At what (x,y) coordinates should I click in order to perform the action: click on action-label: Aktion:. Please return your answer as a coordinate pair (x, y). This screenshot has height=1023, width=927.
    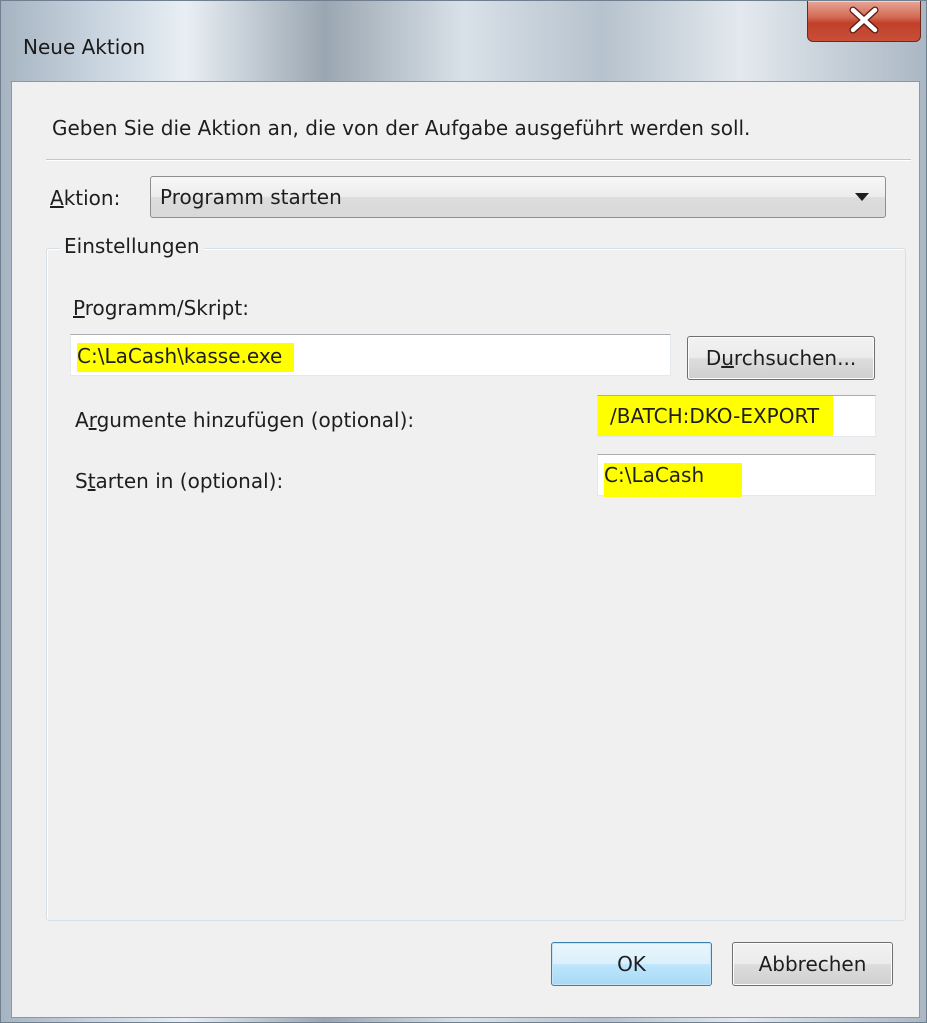
    Looking at the image, I should click on (85, 198).